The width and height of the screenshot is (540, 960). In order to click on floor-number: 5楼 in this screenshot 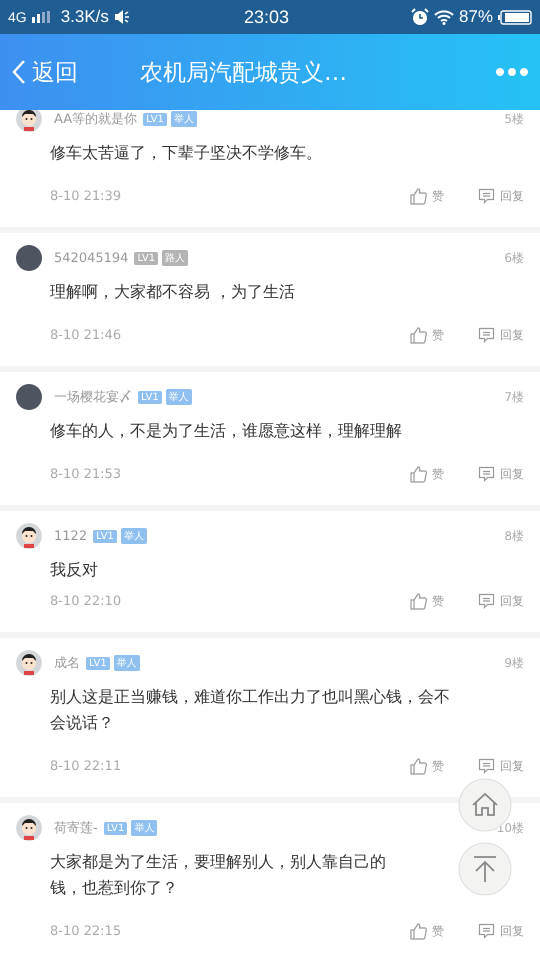, I will do `click(514, 119)`.